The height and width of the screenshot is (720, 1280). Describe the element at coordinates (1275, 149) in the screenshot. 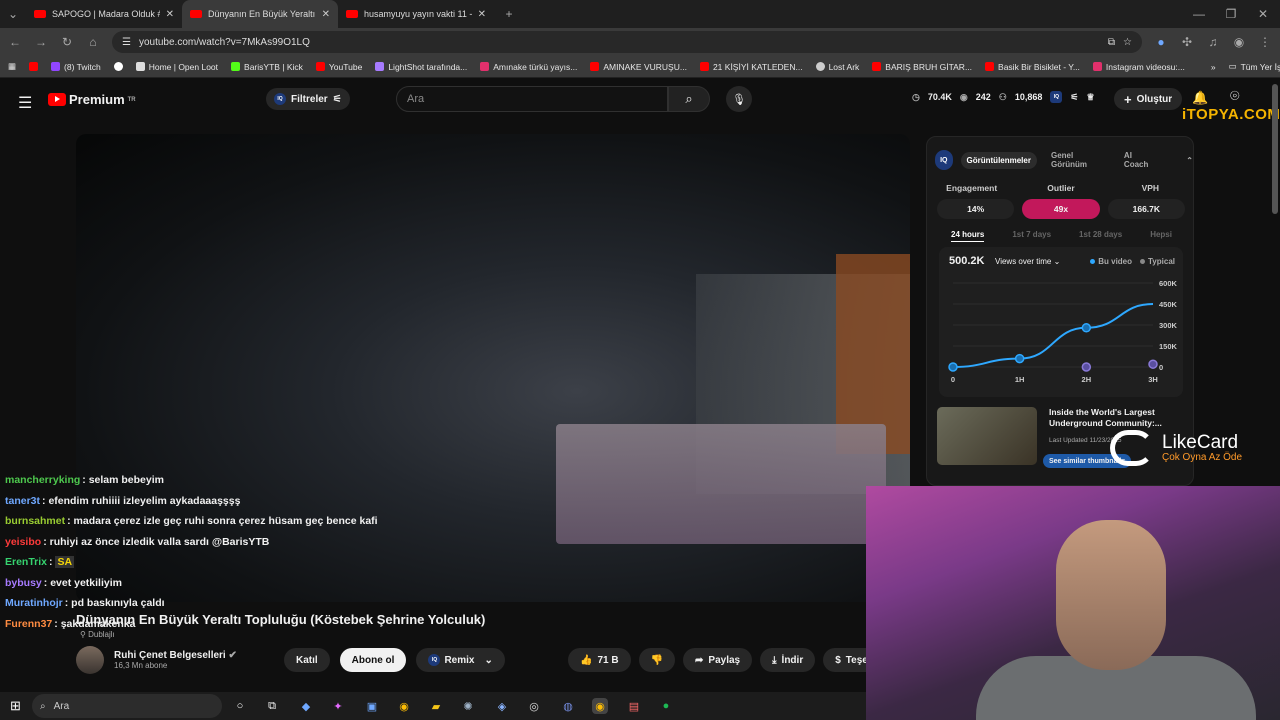

I see `page-scrollbar` at that location.